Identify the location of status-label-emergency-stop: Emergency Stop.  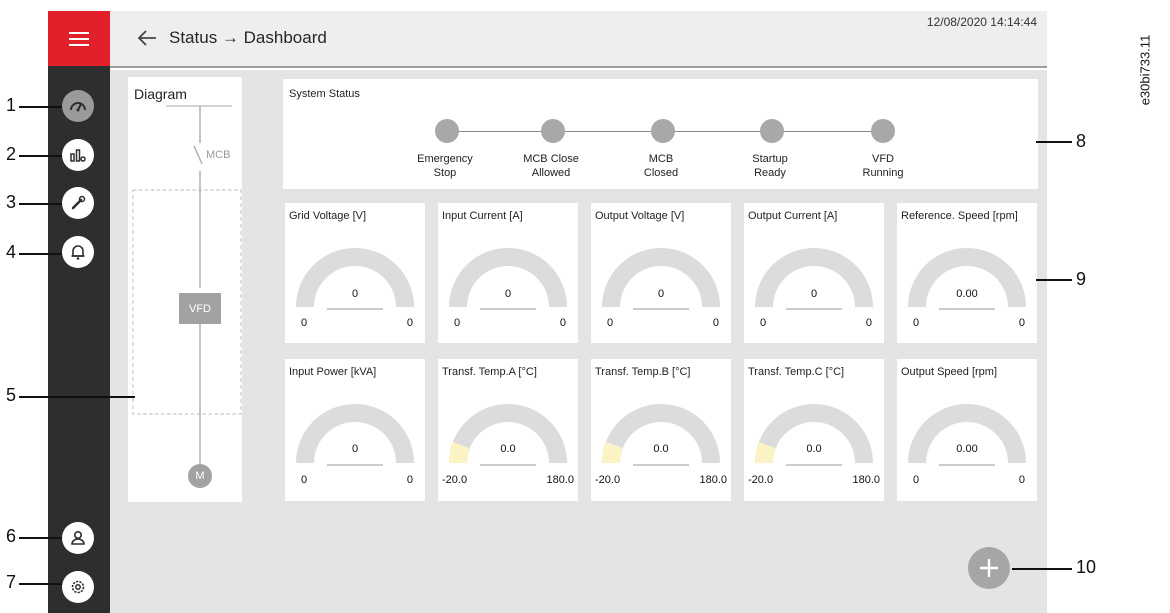
(445, 166).